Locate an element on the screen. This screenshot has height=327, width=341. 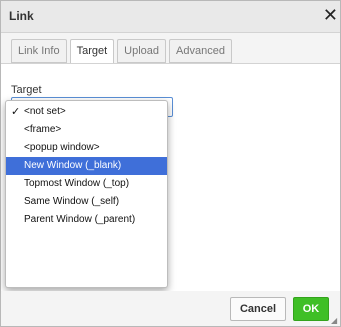
close-icon: ✕ is located at coordinates (330, 15).